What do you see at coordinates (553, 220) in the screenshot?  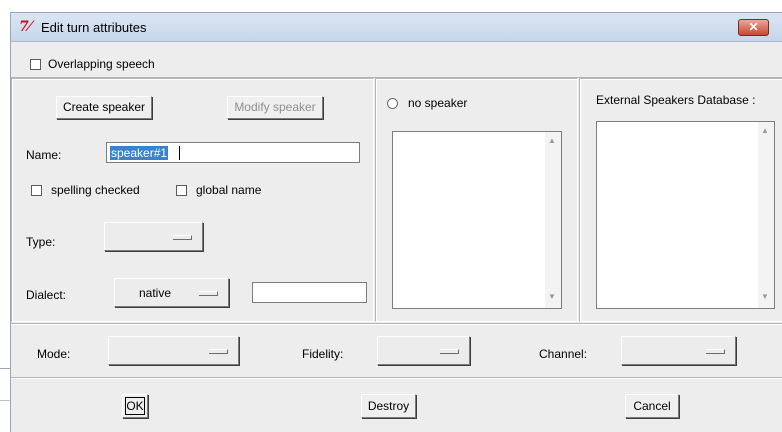 I see `speaker-list-scrollbar: ▲ ▼` at bounding box center [553, 220].